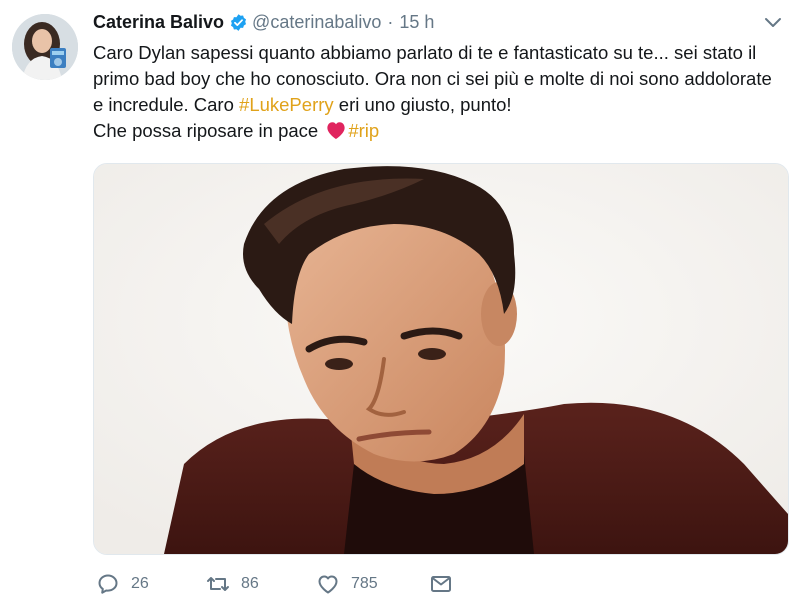  What do you see at coordinates (140, 583) in the screenshot?
I see `reply-count: 26` at bounding box center [140, 583].